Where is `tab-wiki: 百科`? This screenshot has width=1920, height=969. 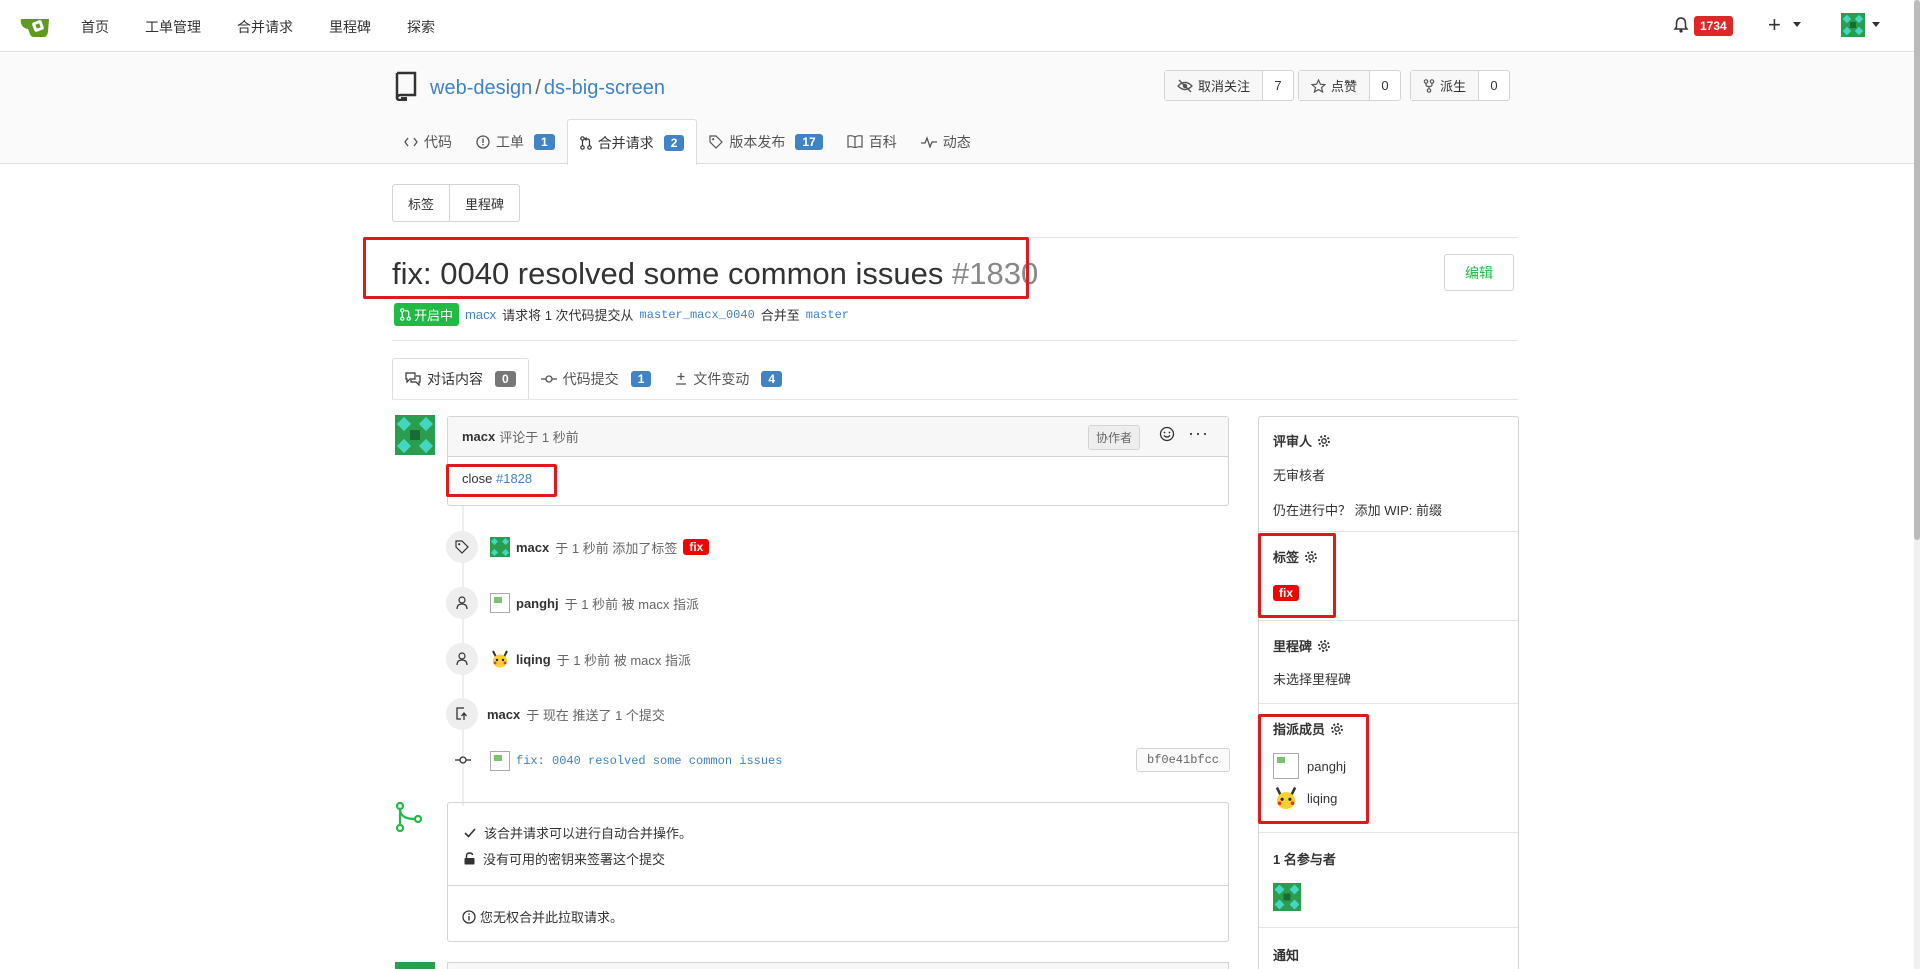
tab-wiki: 百科 is located at coordinates (872, 141).